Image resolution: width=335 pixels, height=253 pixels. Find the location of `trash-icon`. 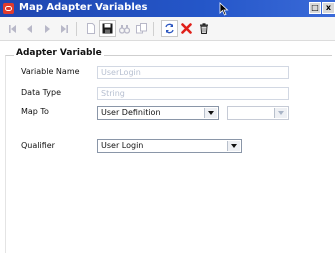

trash-icon is located at coordinates (203, 28).